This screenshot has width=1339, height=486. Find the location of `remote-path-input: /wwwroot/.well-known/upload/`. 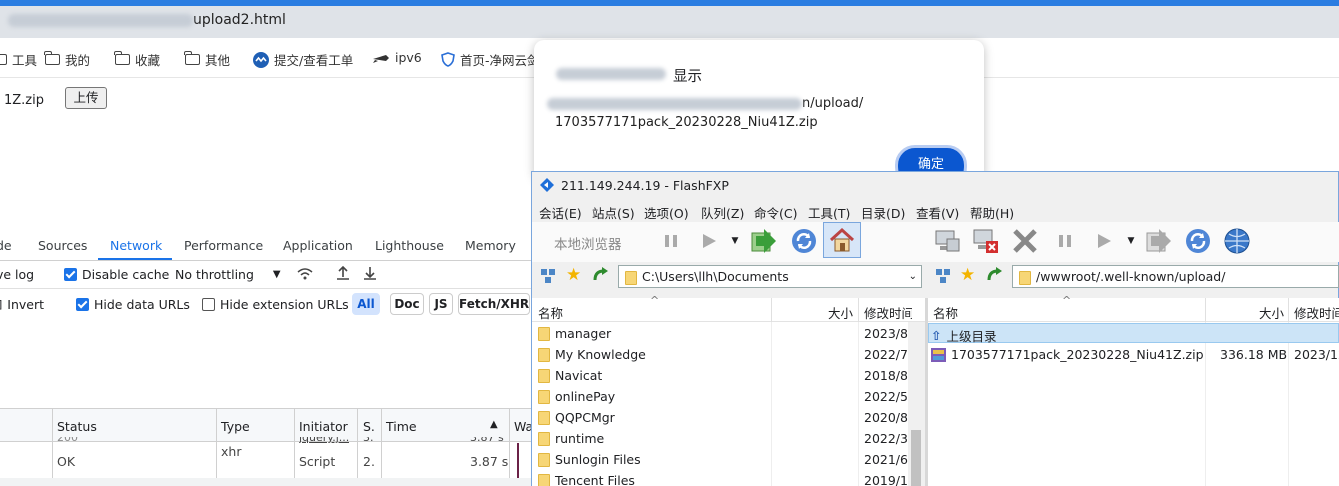

remote-path-input: /wwwroot/.well-known/upload/ is located at coordinates (1175, 276).